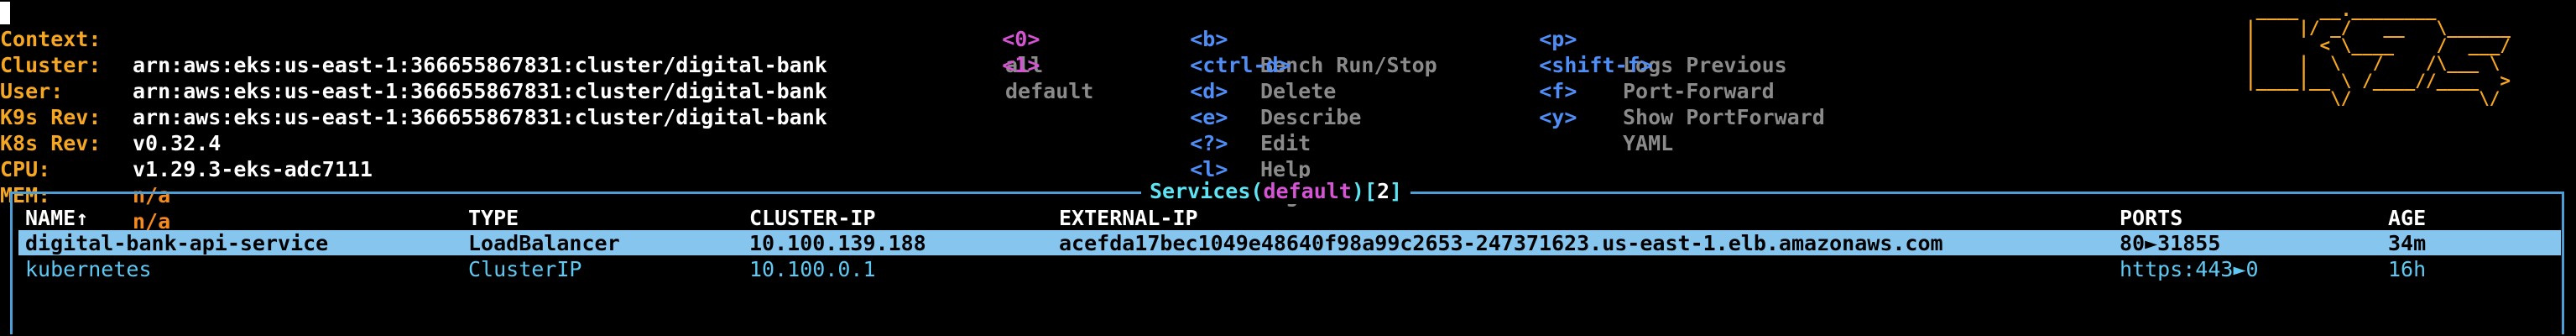 The image size is (2576, 336). What do you see at coordinates (110, 116) in the screenshot?
I see `k9s-rev-row: K9s Rev: v0.32.4` at bounding box center [110, 116].